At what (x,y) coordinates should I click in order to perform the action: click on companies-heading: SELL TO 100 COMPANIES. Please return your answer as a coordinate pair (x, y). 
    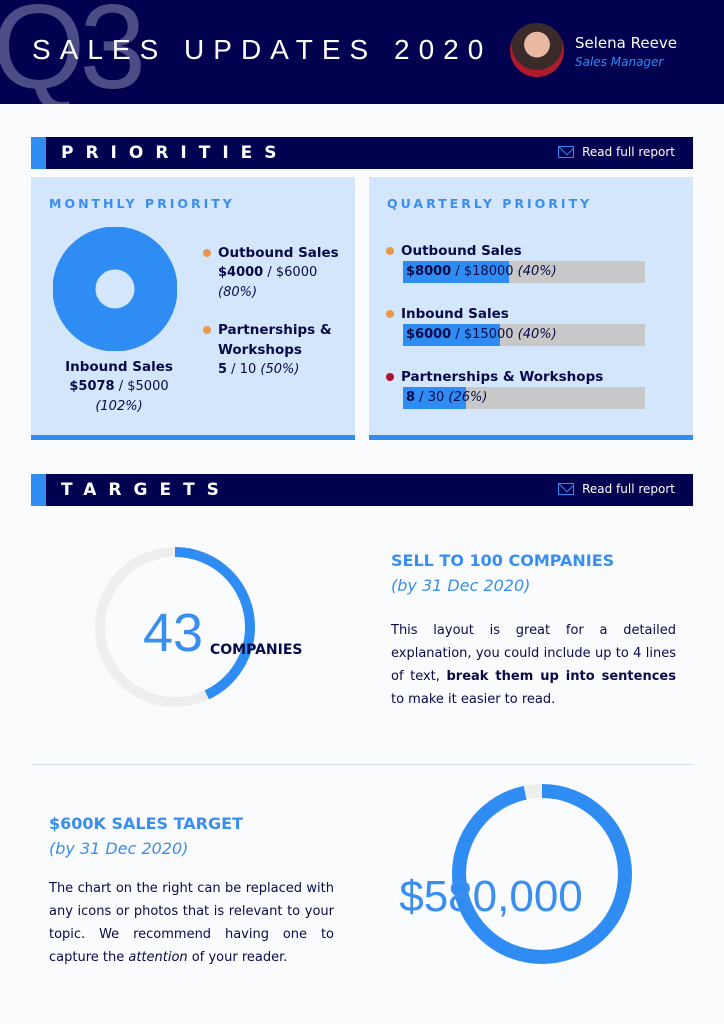
    Looking at the image, I should click on (503, 560).